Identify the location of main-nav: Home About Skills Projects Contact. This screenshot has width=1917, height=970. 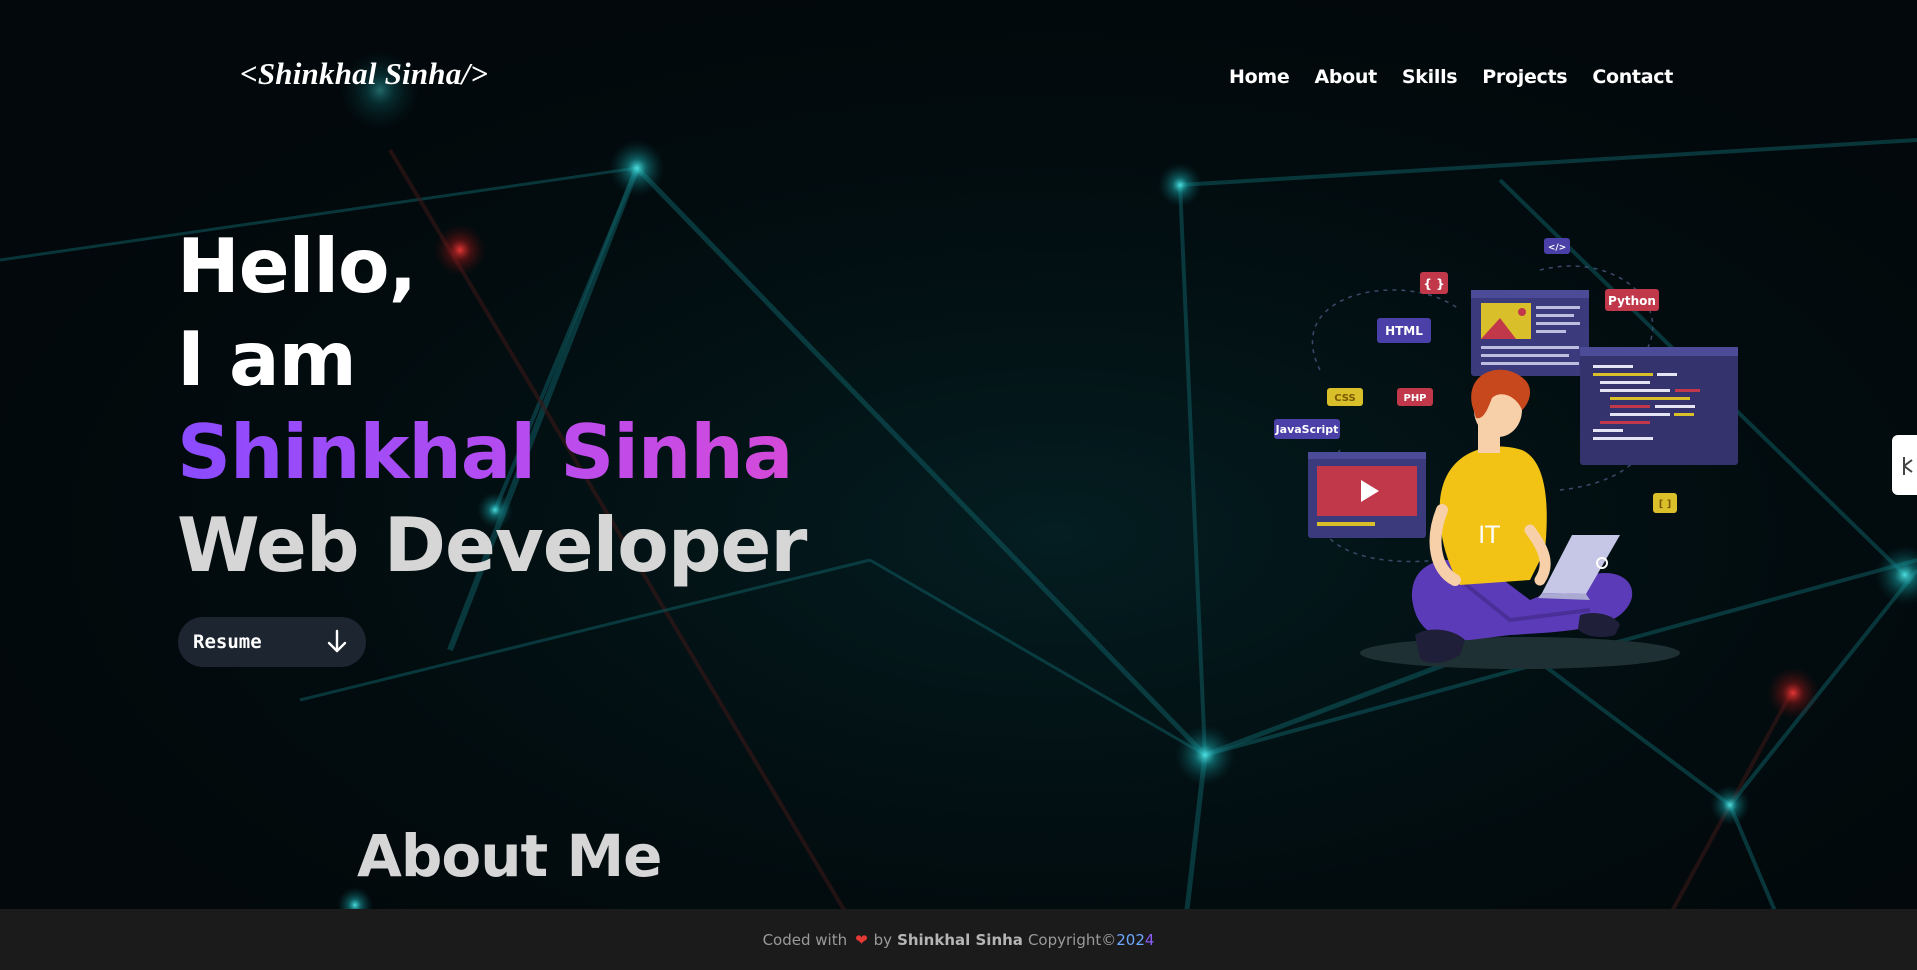
(1463, 77).